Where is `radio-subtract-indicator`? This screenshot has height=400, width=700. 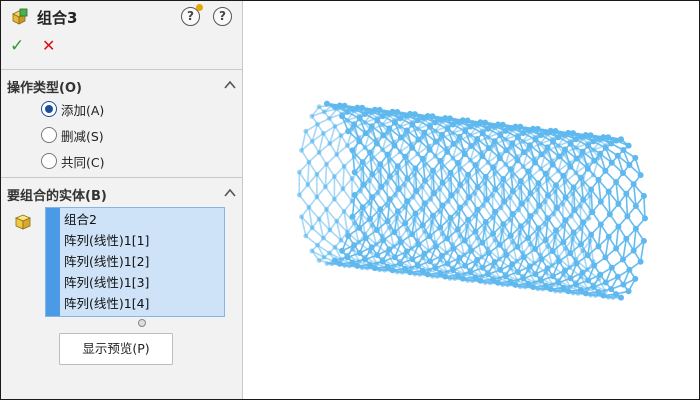 radio-subtract-indicator is located at coordinates (49, 135).